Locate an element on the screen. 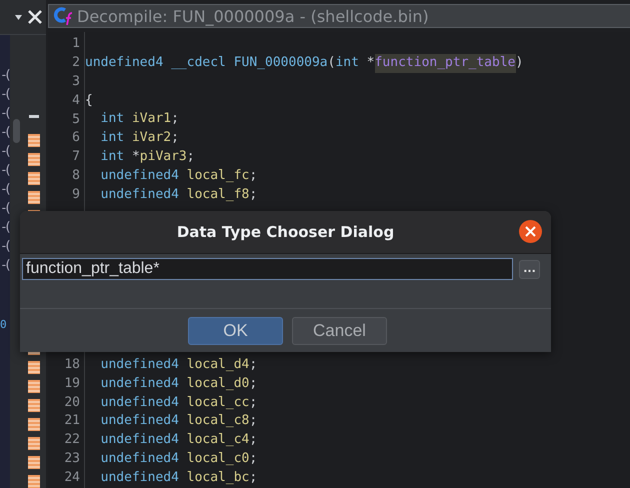  code-line: undefined4 local_bc; is located at coordinates (179, 478).